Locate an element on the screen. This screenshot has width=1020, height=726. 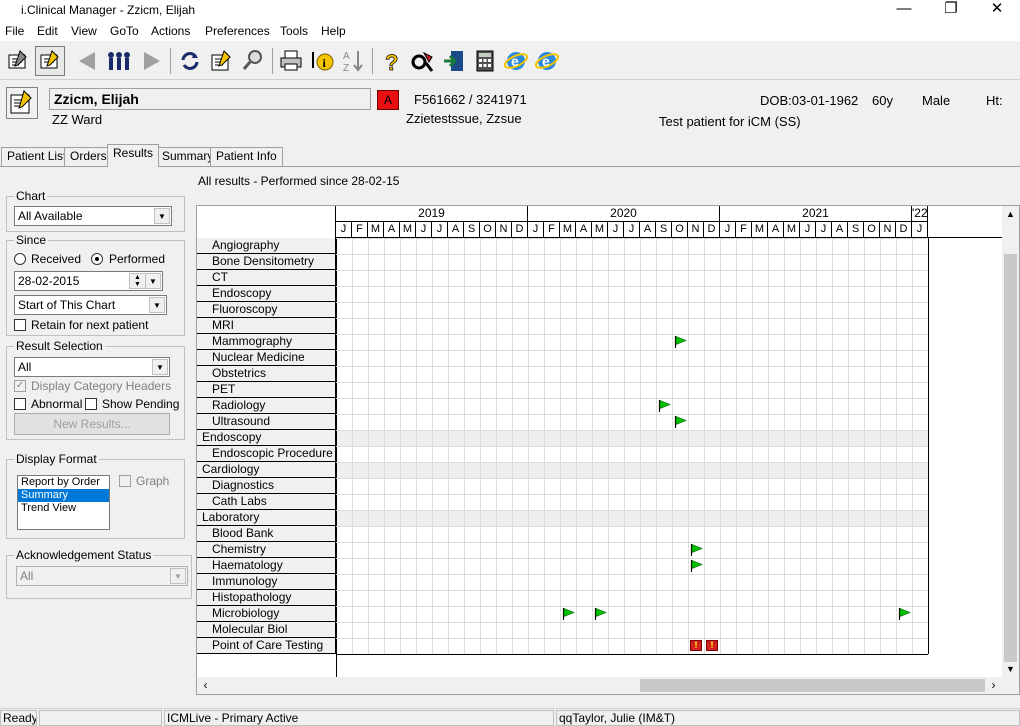
test-row-label: Microbiology is located at coordinates (266, 614).